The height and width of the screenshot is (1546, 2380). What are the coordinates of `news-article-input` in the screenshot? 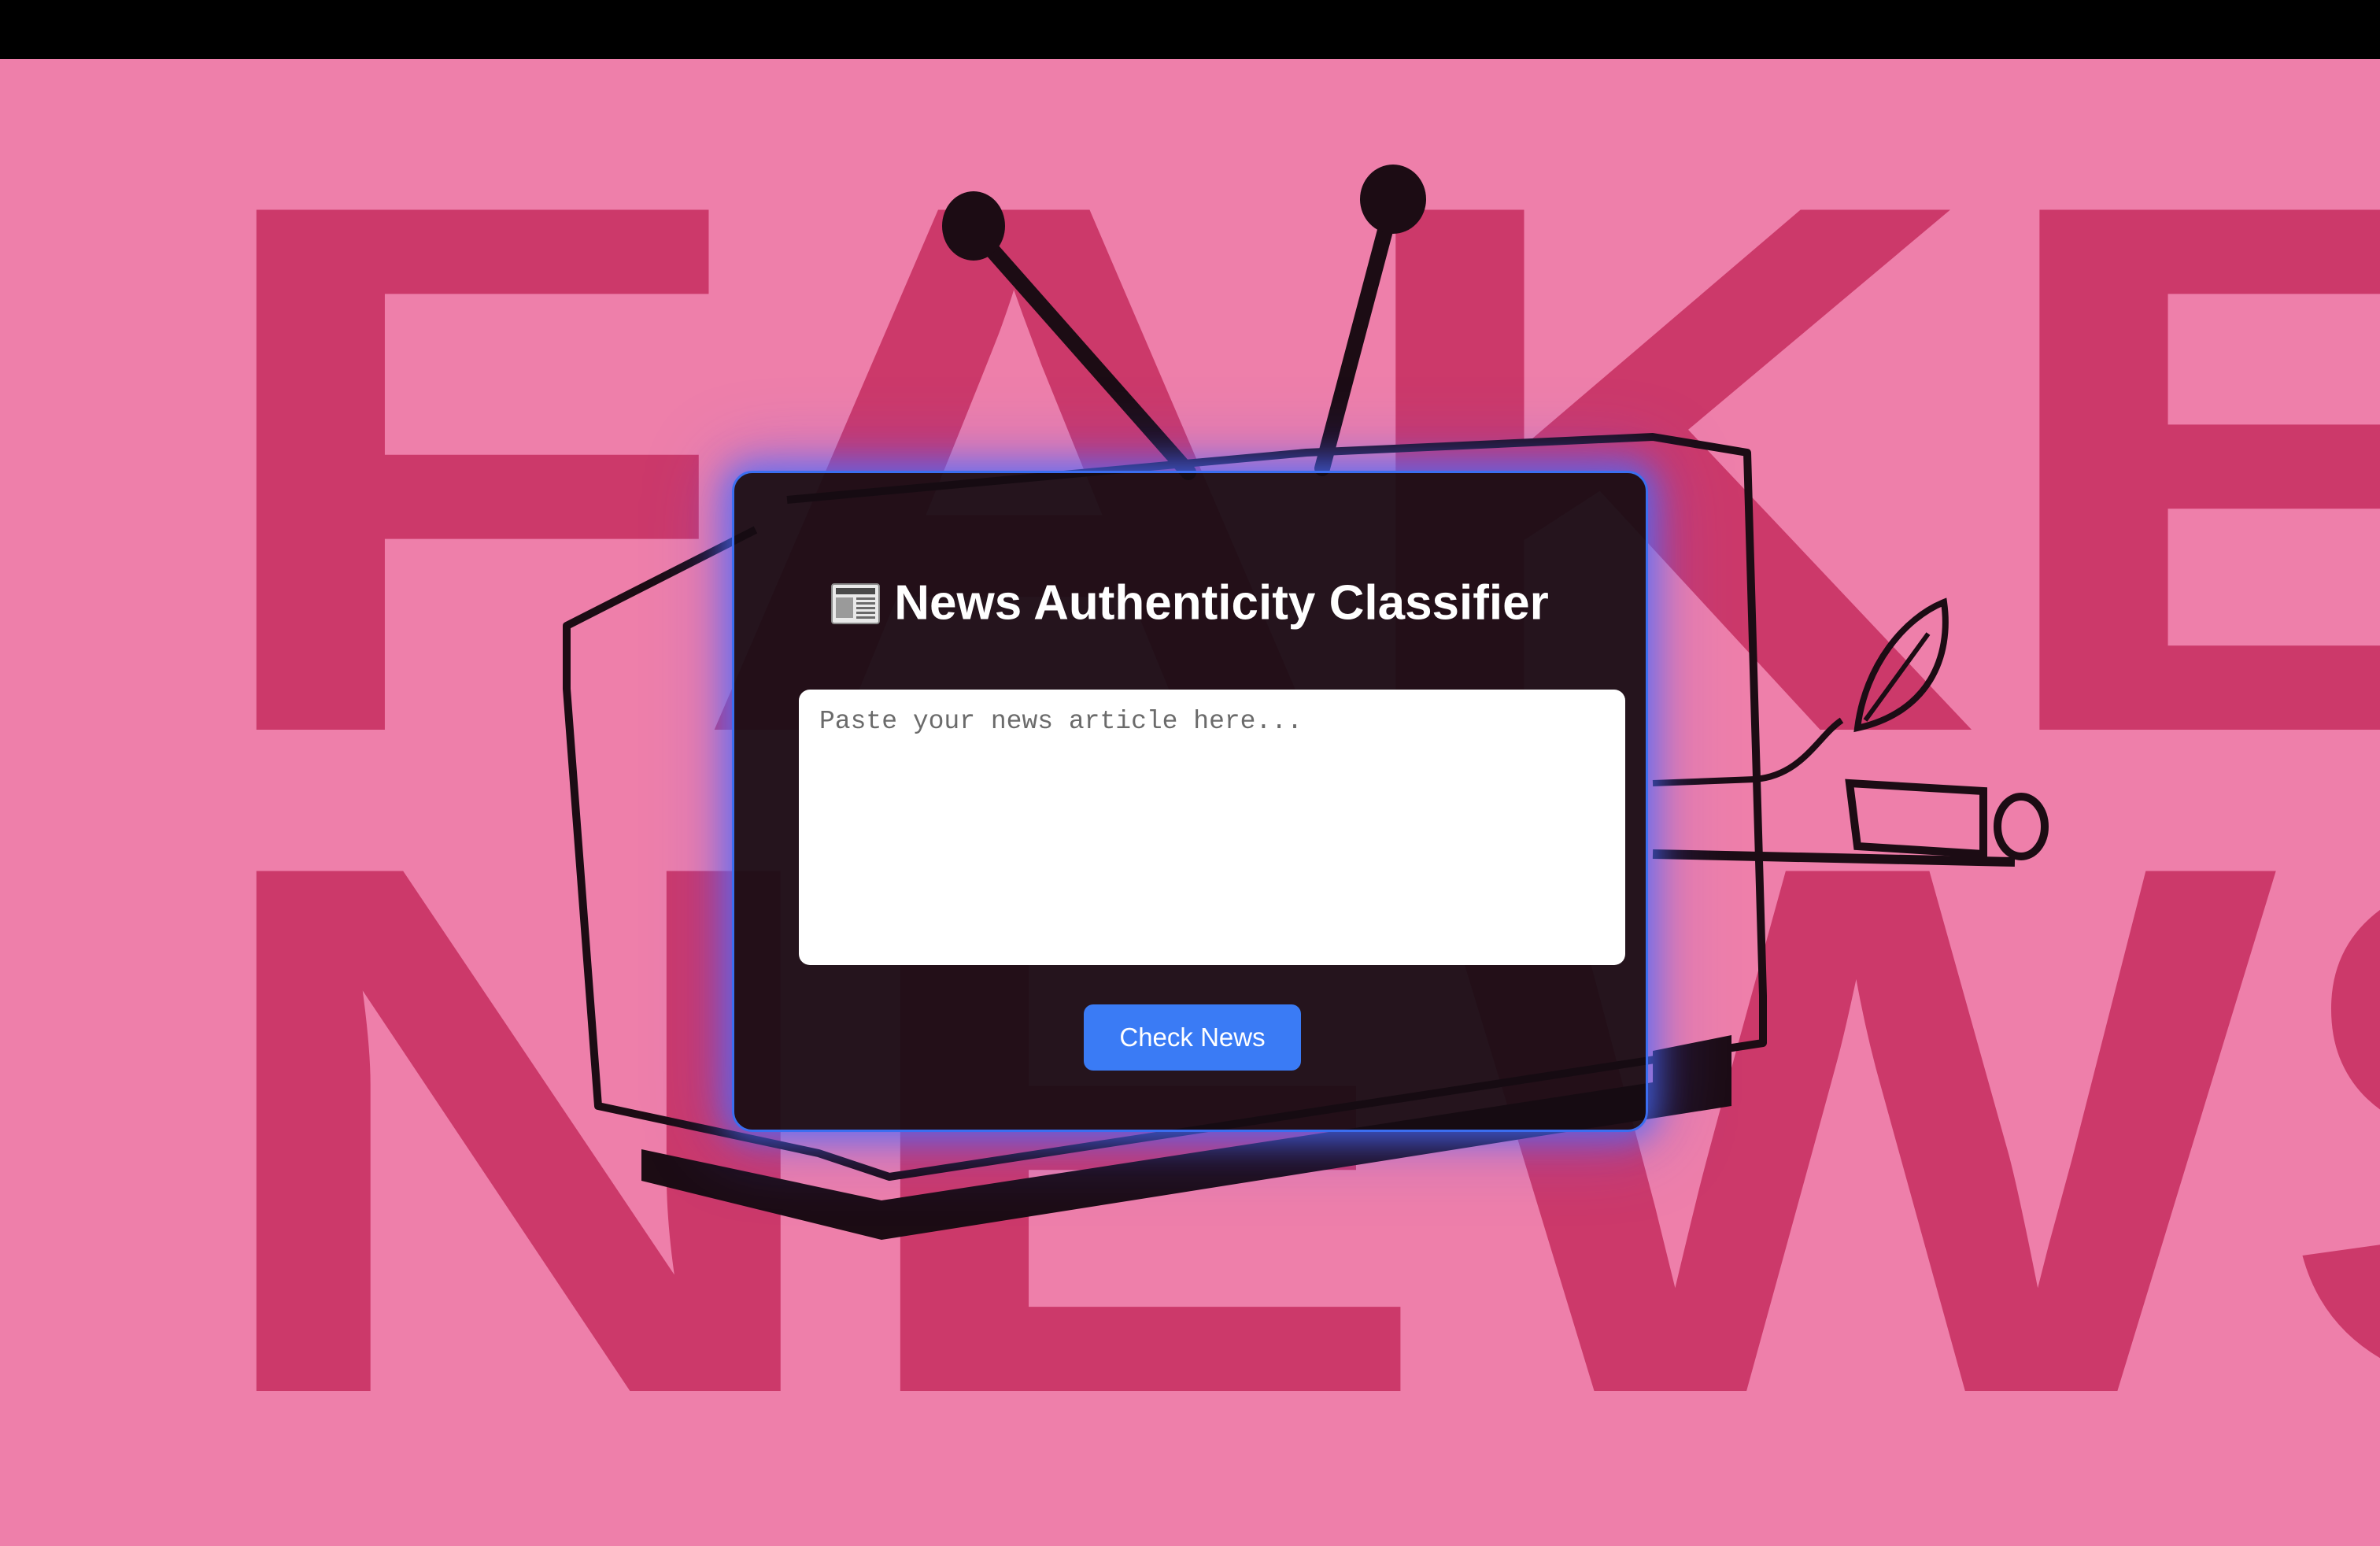 It's located at (1212, 827).